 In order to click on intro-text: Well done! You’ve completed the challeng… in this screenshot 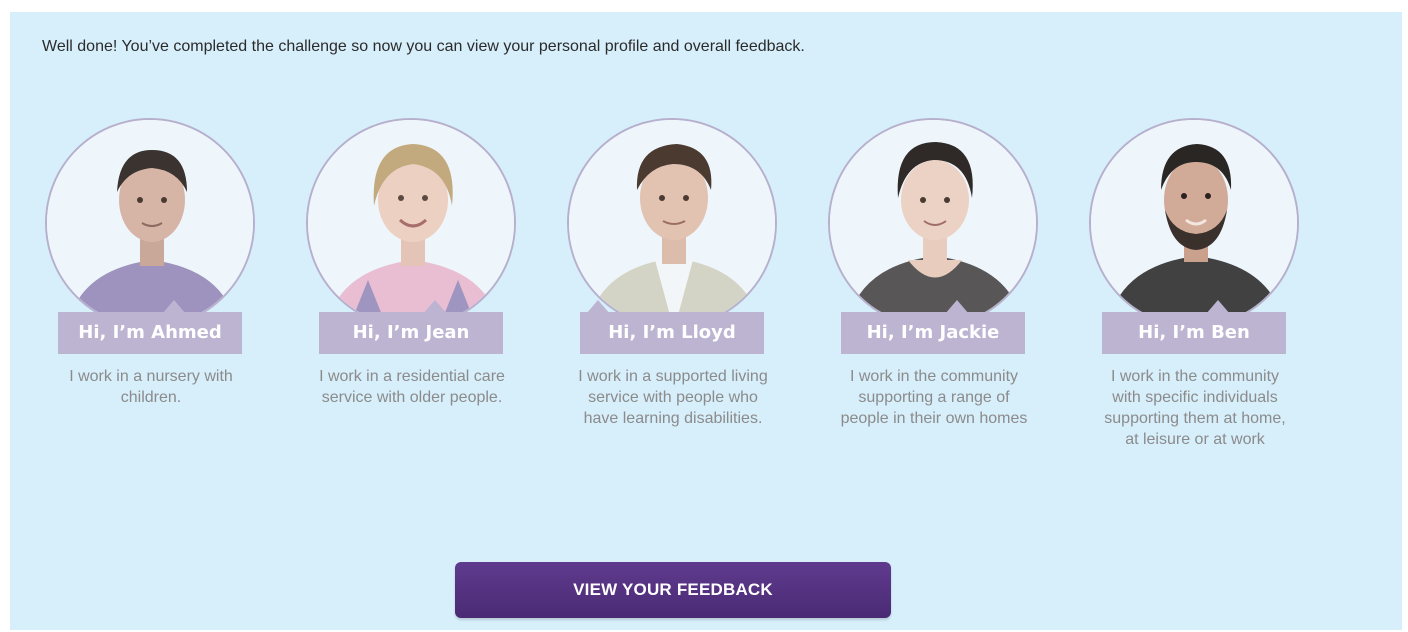, I will do `click(423, 46)`.